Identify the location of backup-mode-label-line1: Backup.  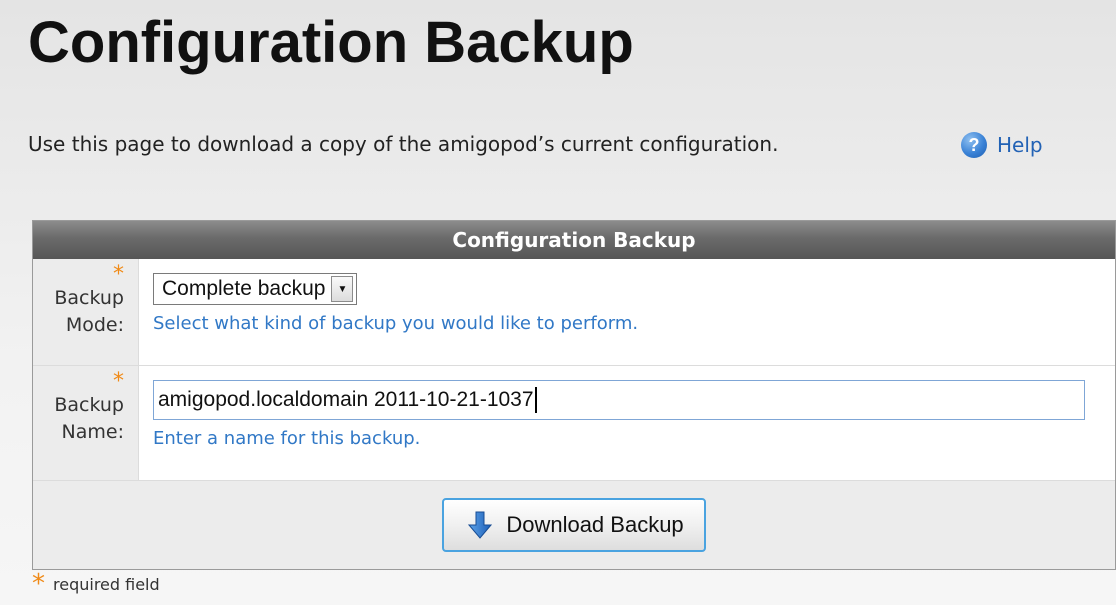
(89, 298).